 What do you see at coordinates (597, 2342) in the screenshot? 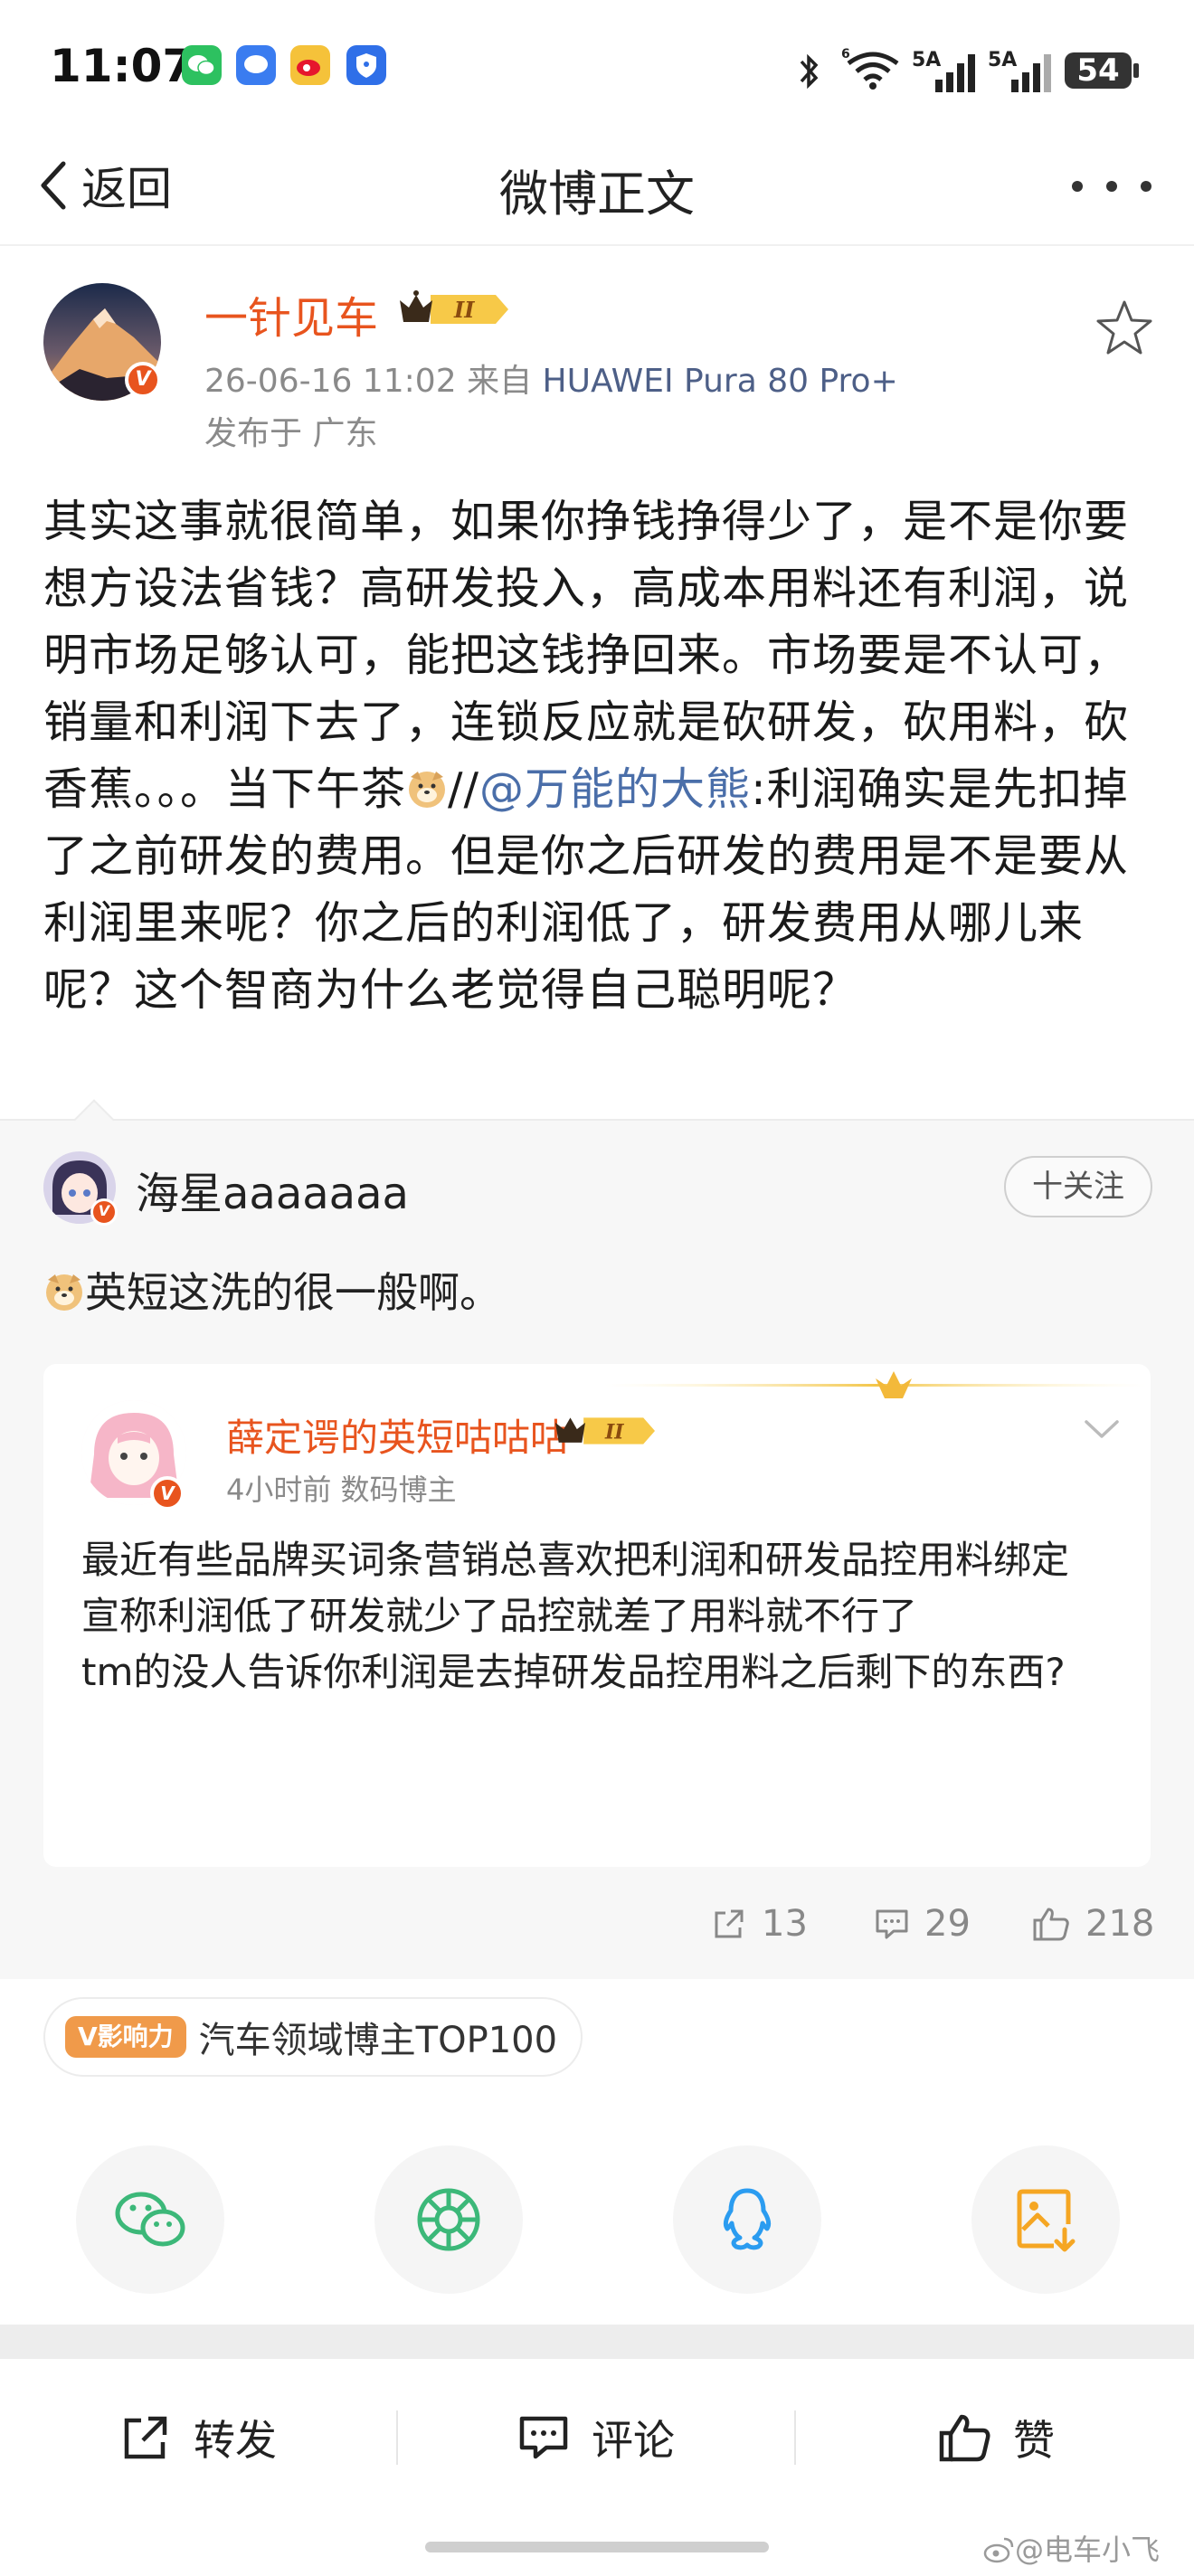
I see `section-divider` at bounding box center [597, 2342].